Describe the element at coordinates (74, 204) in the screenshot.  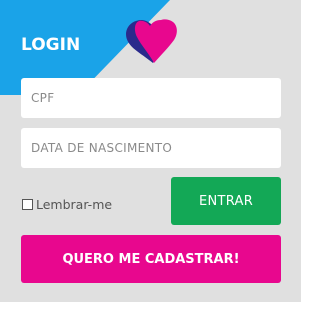
I see `remember-me-label: Lembrar-me` at that location.